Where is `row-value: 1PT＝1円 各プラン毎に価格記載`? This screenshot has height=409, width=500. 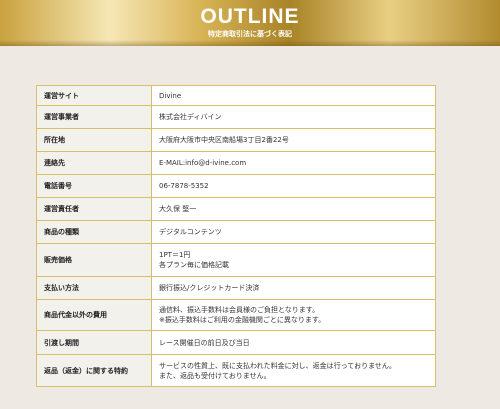 row-value: 1PT＝1円 各プラン毎に価格記載 is located at coordinates (293, 260).